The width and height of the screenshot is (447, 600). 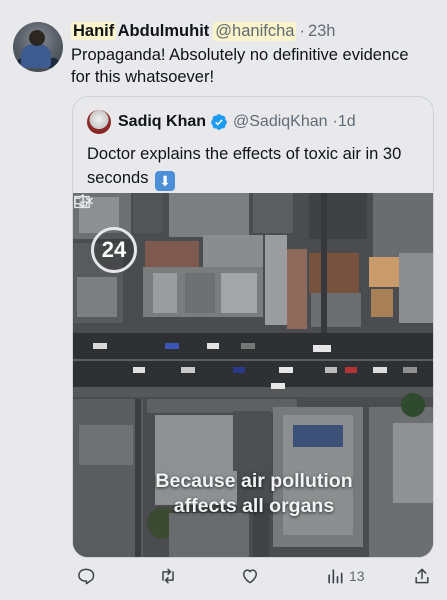 I want to click on mute-icon, so click(x=84, y=201).